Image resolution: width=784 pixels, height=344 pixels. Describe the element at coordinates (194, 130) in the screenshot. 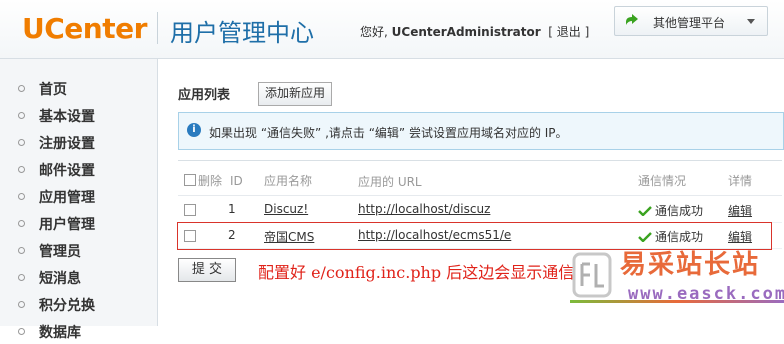

I see `info-icon: i` at that location.